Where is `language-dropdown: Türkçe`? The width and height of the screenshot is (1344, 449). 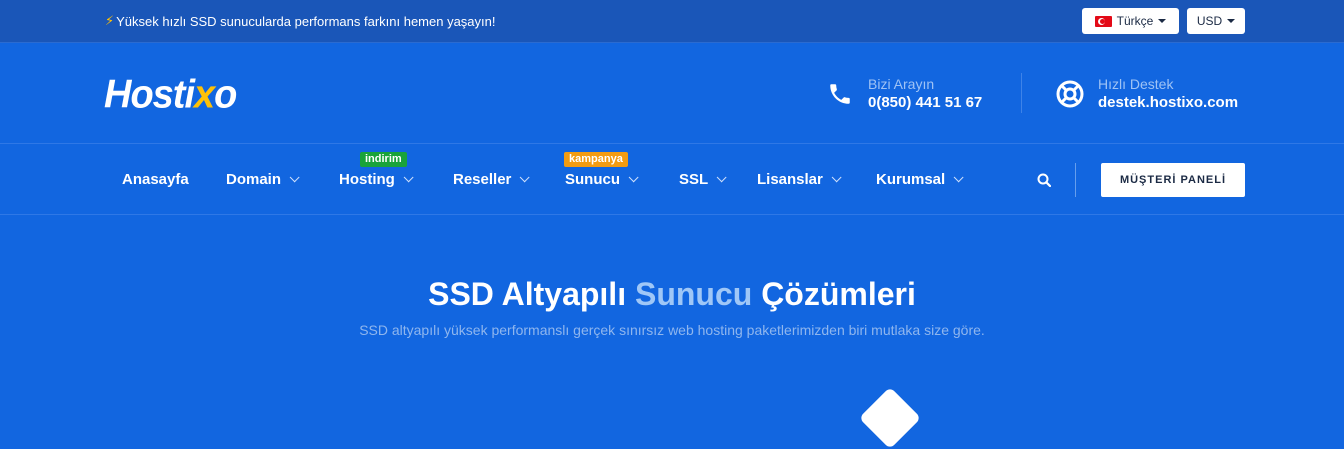 language-dropdown: Türkçe is located at coordinates (1130, 21).